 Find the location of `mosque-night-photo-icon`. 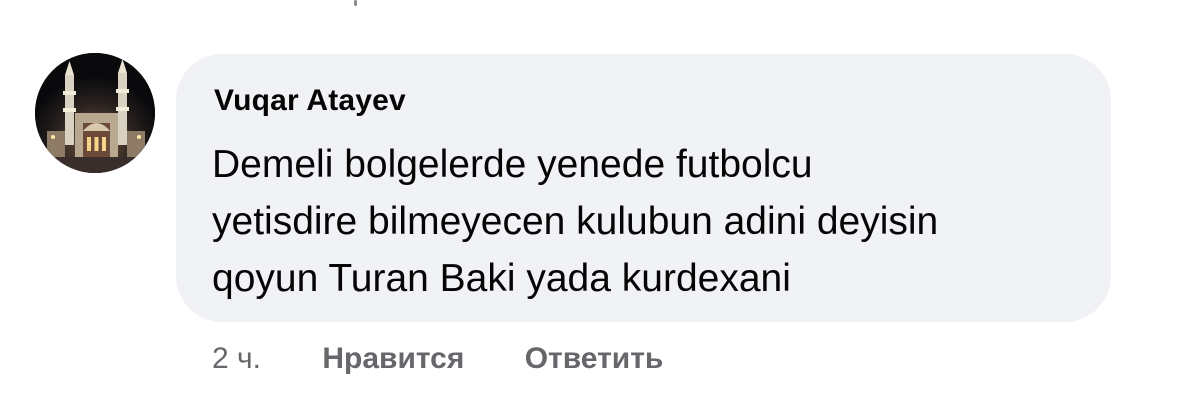

mosque-night-photo-icon is located at coordinates (95, 113).